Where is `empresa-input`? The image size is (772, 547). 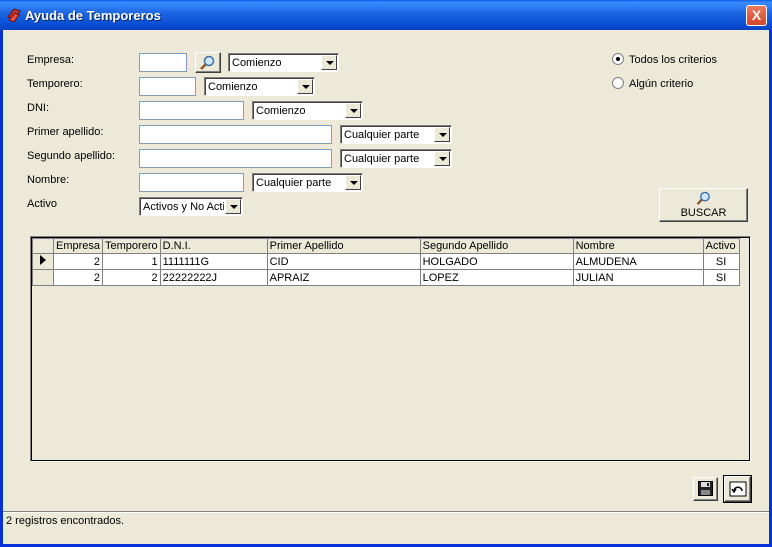 empresa-input is located at coordinates (163, 62).